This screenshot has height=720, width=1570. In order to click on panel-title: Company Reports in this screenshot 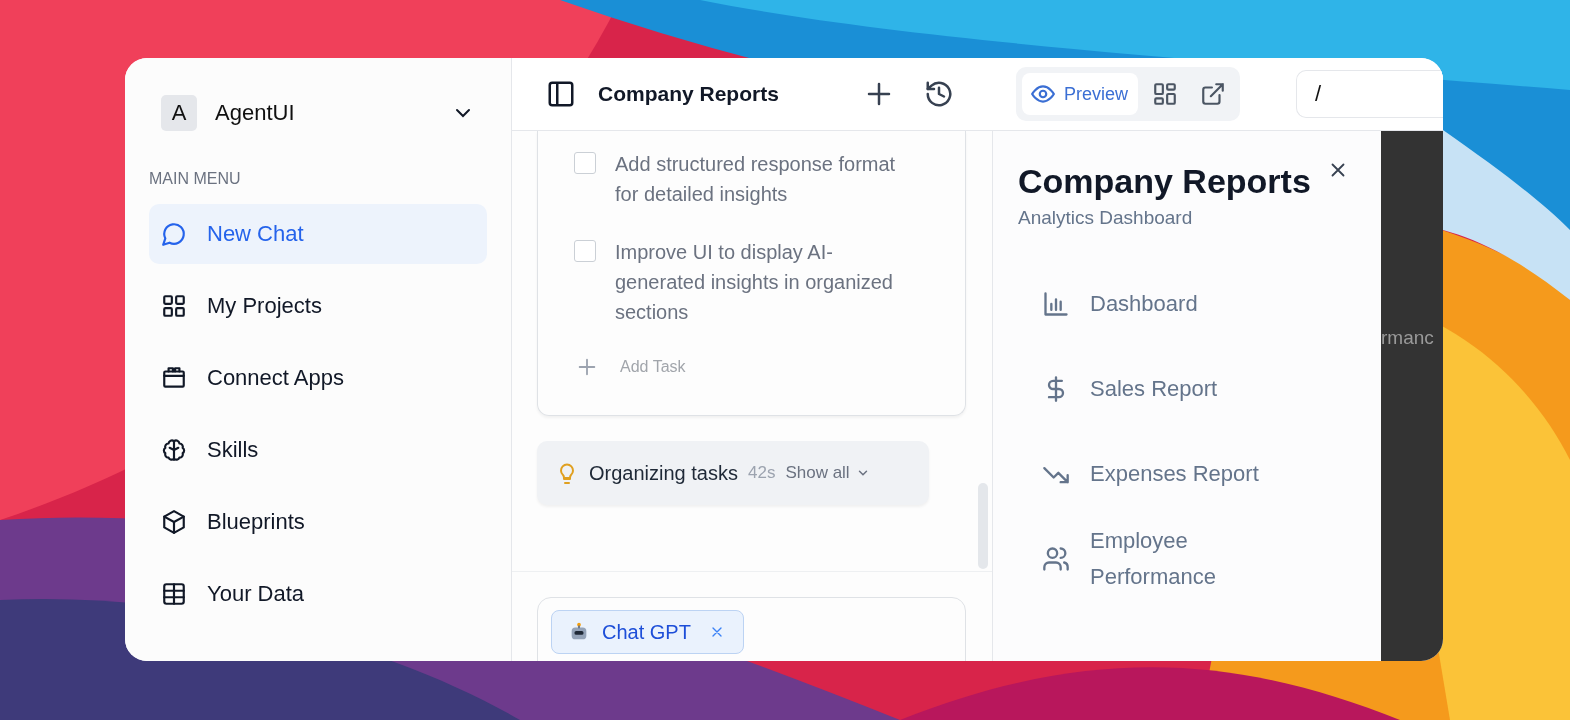, I will do `click(1164, 181)`.